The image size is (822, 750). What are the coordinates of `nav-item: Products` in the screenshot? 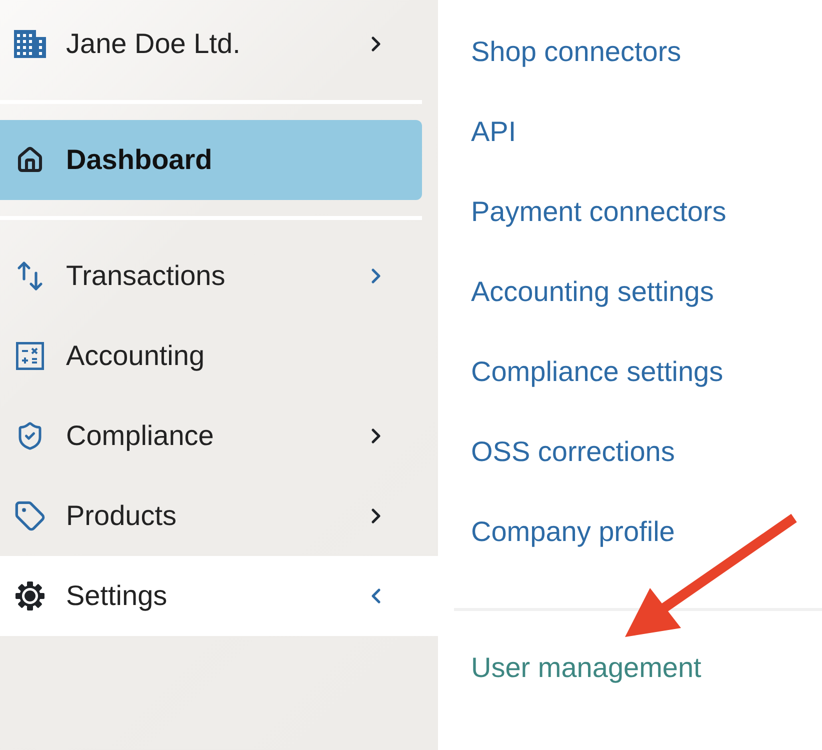 It's located at (211, 516).